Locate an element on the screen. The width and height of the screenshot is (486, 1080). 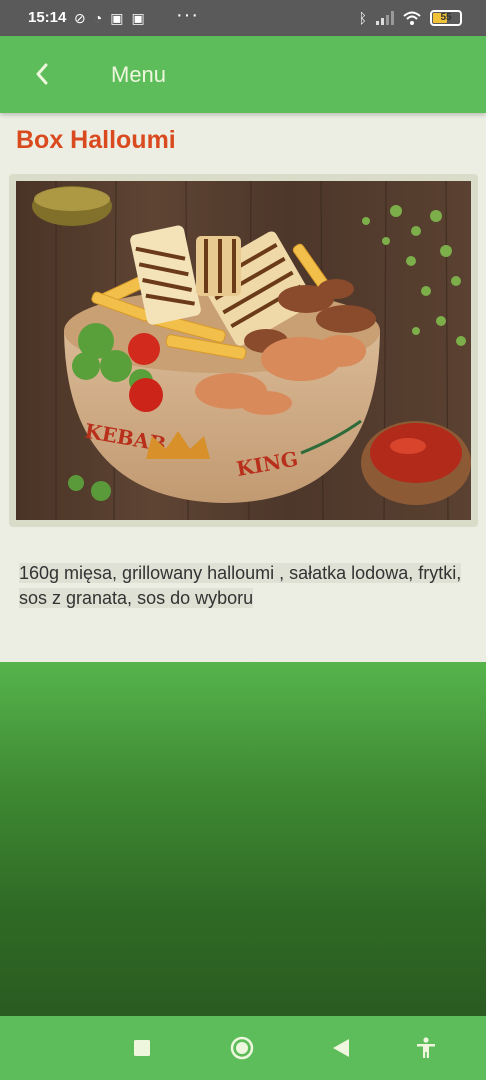
app-title: Menu is located at coordinates (139, 74).